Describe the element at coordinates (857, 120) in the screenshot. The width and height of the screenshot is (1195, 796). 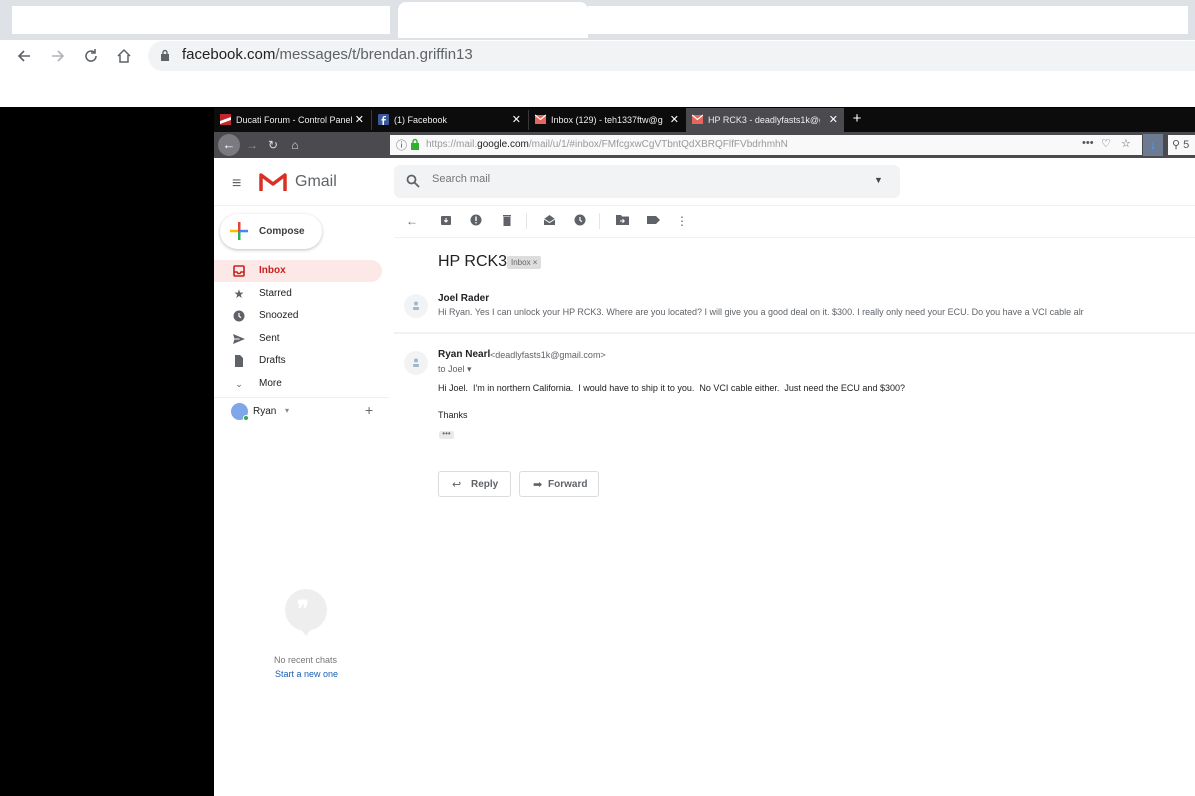
I see `new-tab-button: +` at that location.